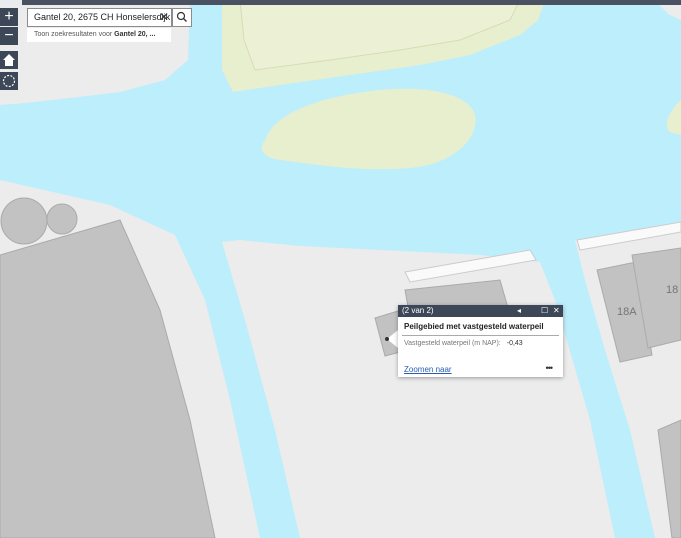 This screenshot has height=538, width=681. Describe the element at coordinates (73, 34) in the screenshot. I see `suggestion-prefix: Toon zoekresultaten voor` at that location.